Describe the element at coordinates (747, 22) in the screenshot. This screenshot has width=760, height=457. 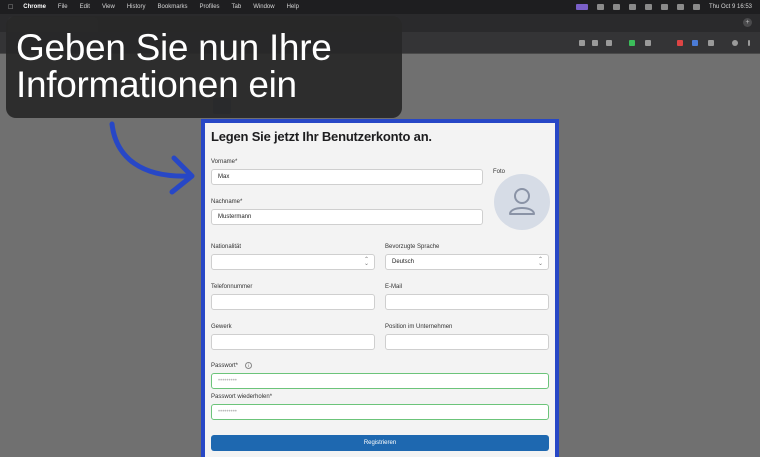
I see `tab-list-button: +` at that location.